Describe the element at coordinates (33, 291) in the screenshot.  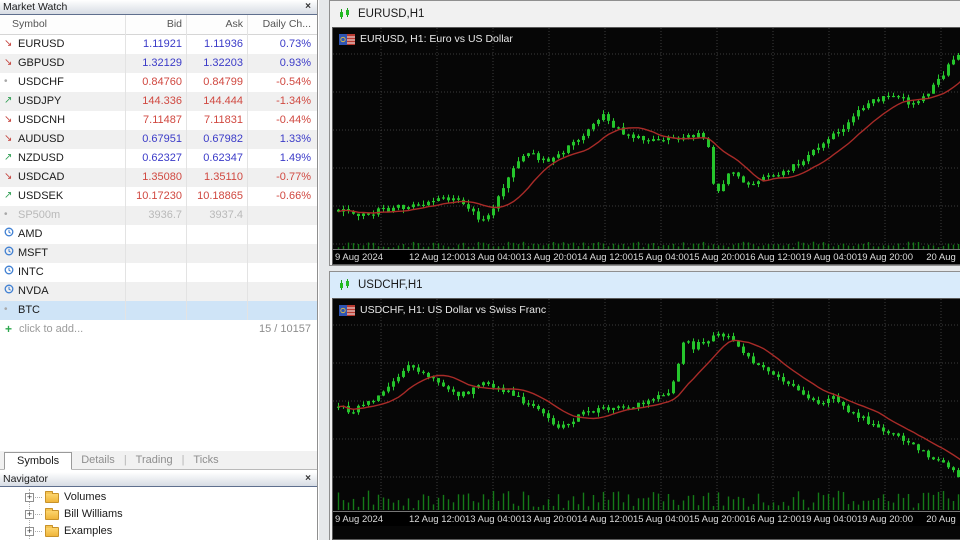
I see `symbol-name: NVDA` at that location.